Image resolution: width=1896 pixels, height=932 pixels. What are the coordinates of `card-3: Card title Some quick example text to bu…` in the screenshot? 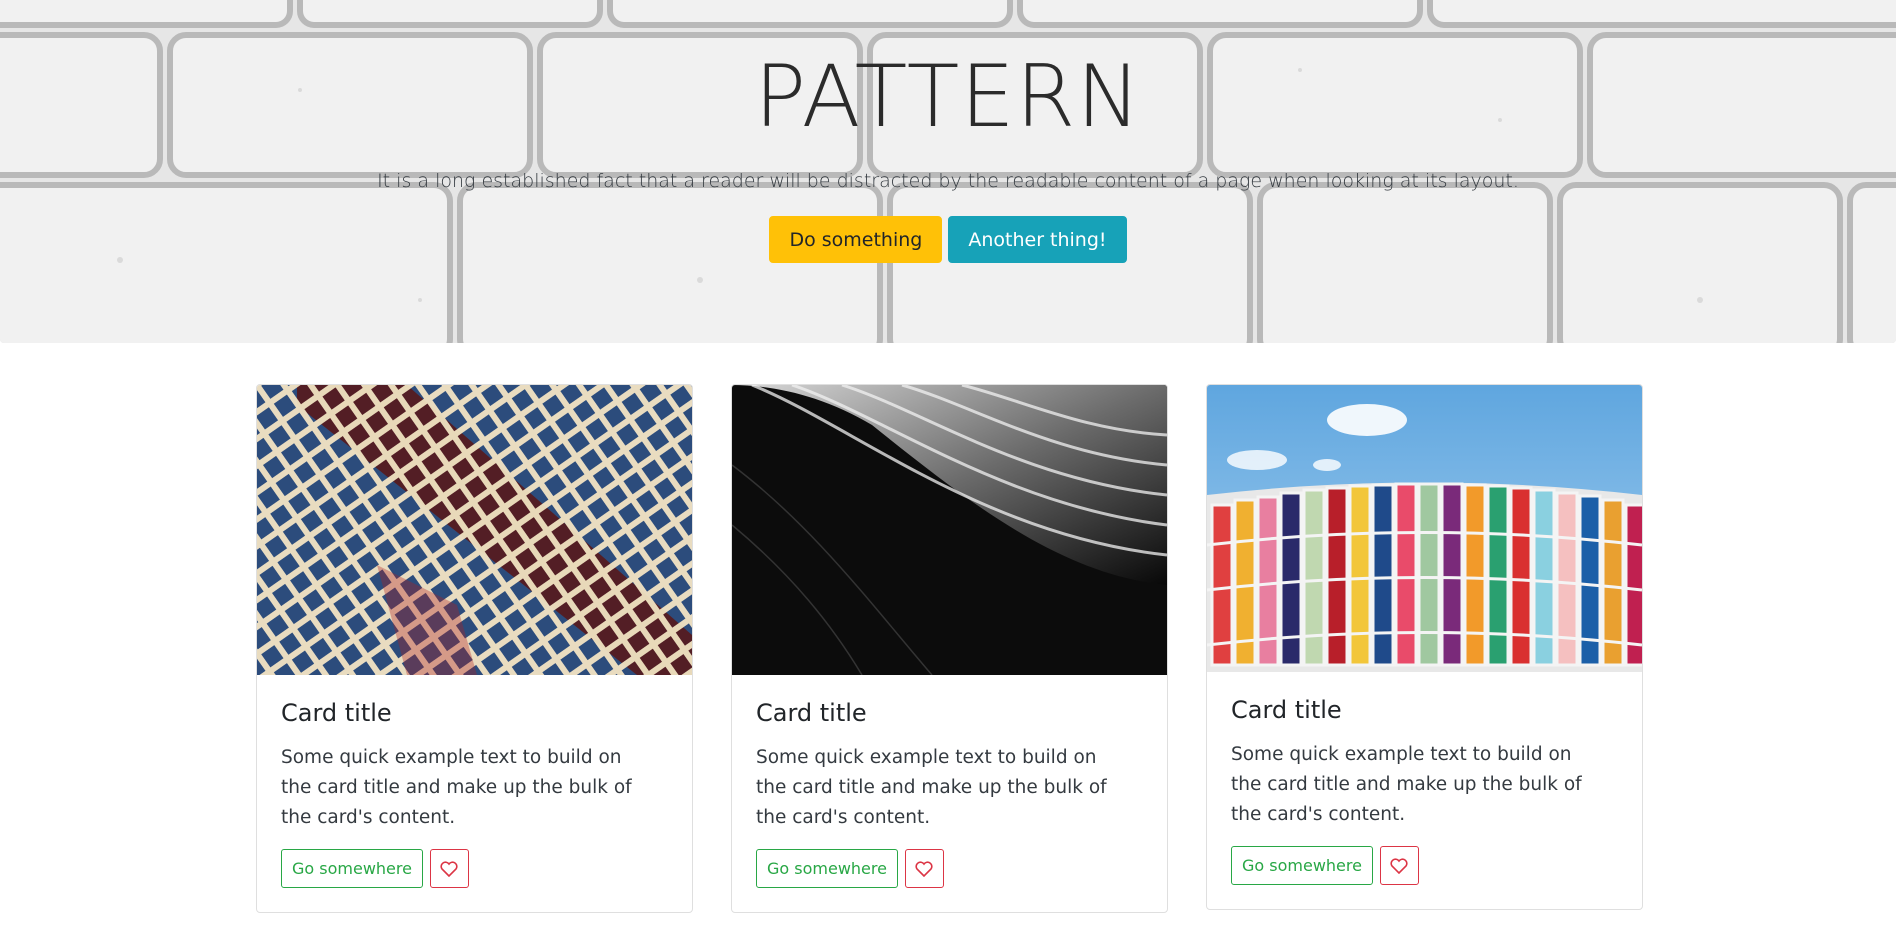 It's located at (1424, 647).